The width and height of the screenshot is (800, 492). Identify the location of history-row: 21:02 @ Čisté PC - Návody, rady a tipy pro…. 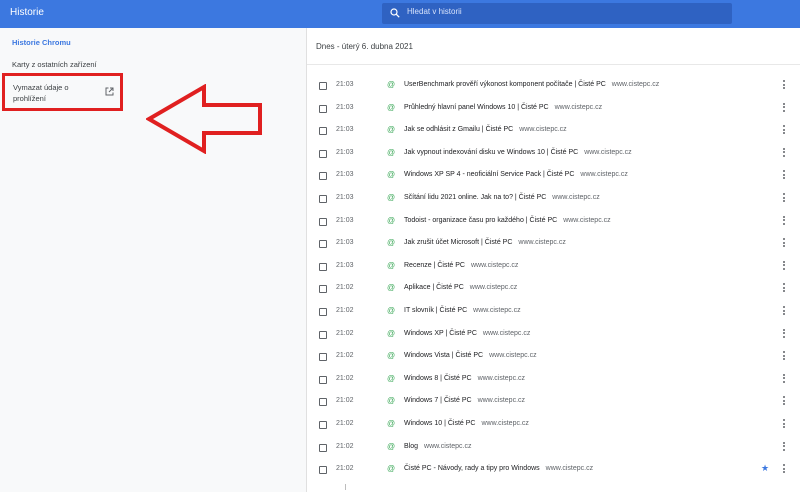
(553, 472).